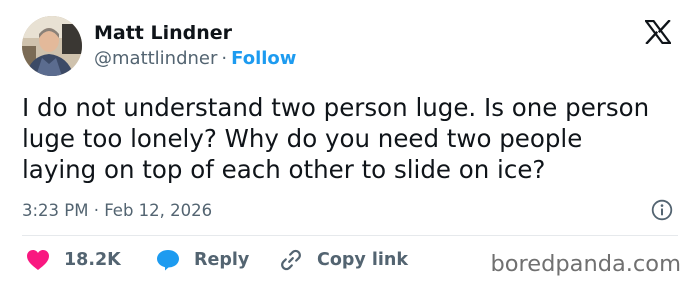  What do you see at coordinates (163, 33) in the screenshot?
I see `author-display-name: Matt Lindner` at bounding box center [163, 33].